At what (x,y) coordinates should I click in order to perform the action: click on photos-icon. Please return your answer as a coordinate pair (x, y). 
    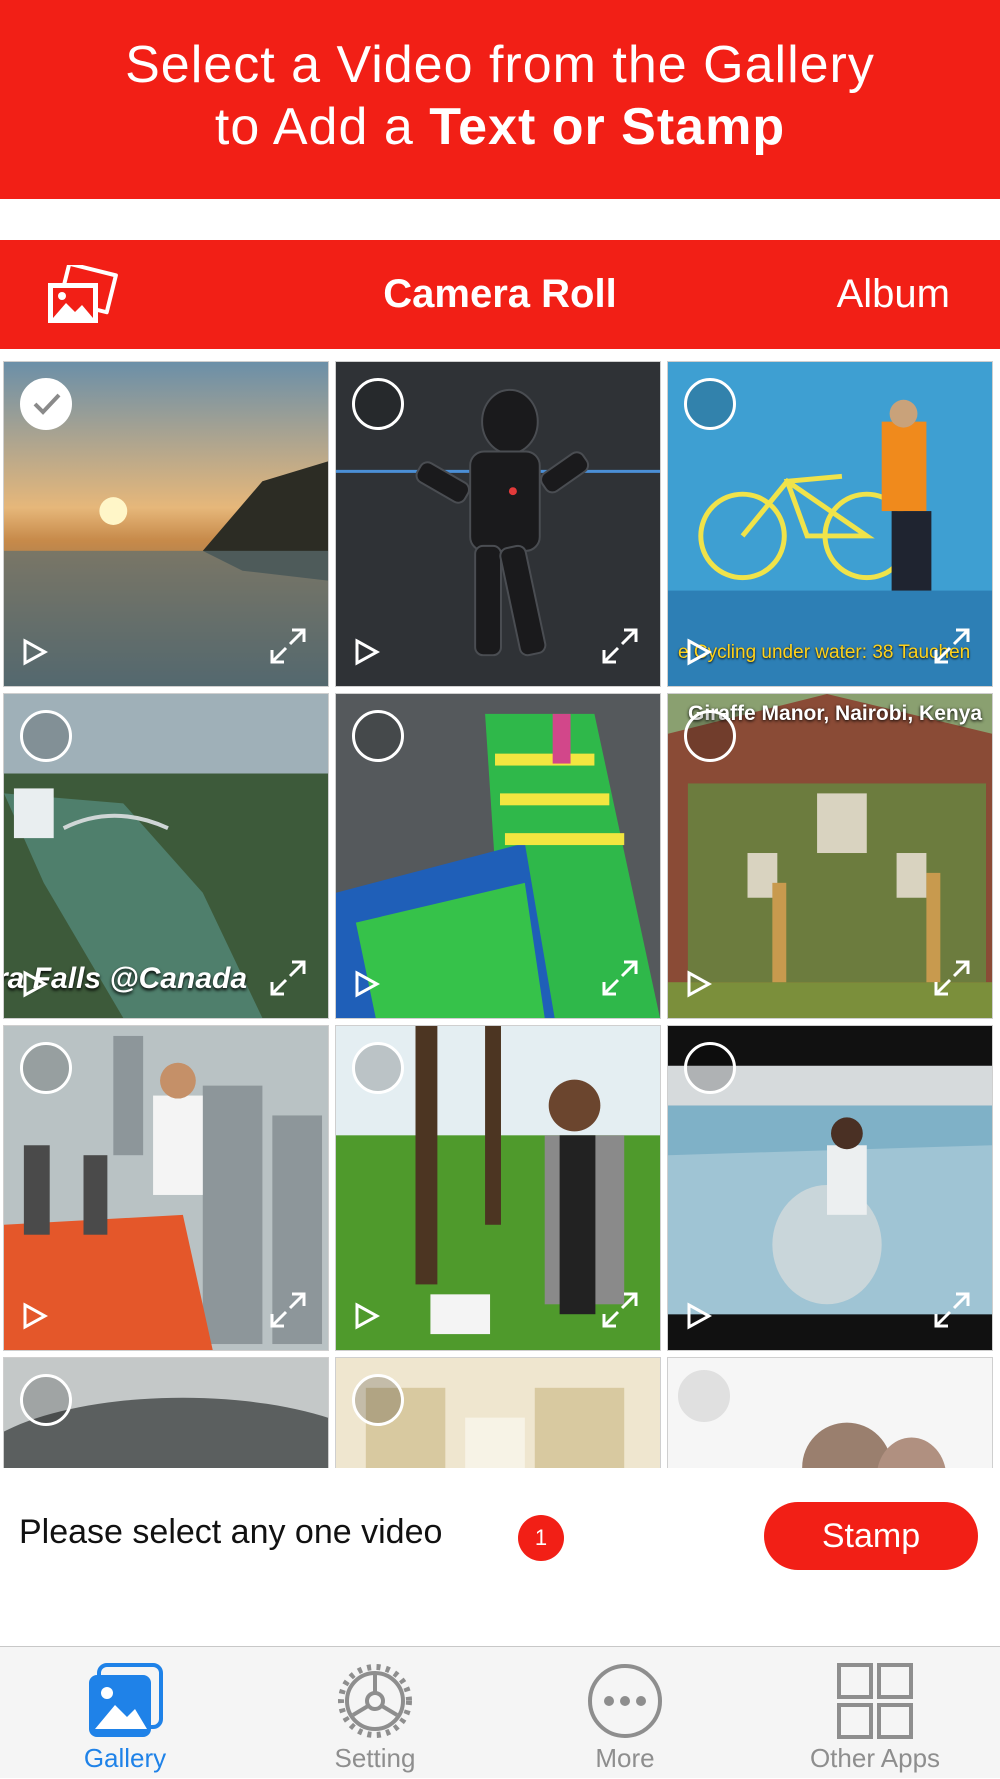
    Looking at the image, I should click on (82, 295).